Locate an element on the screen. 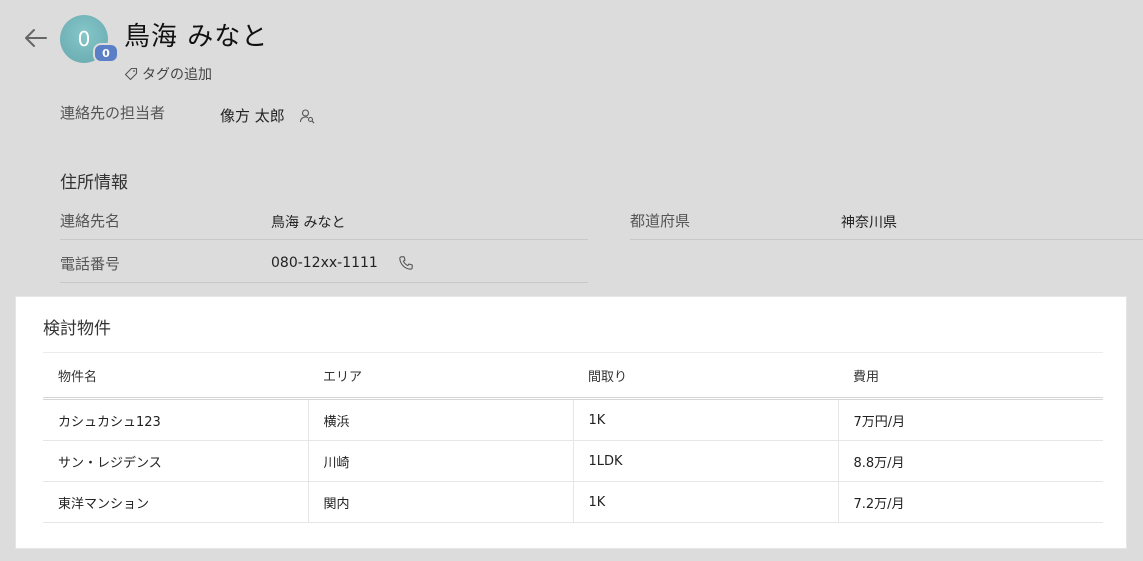 The height and width of the screenshot is (561, 1143). cell-area: 横浜 is located at coordinates (440, 419).